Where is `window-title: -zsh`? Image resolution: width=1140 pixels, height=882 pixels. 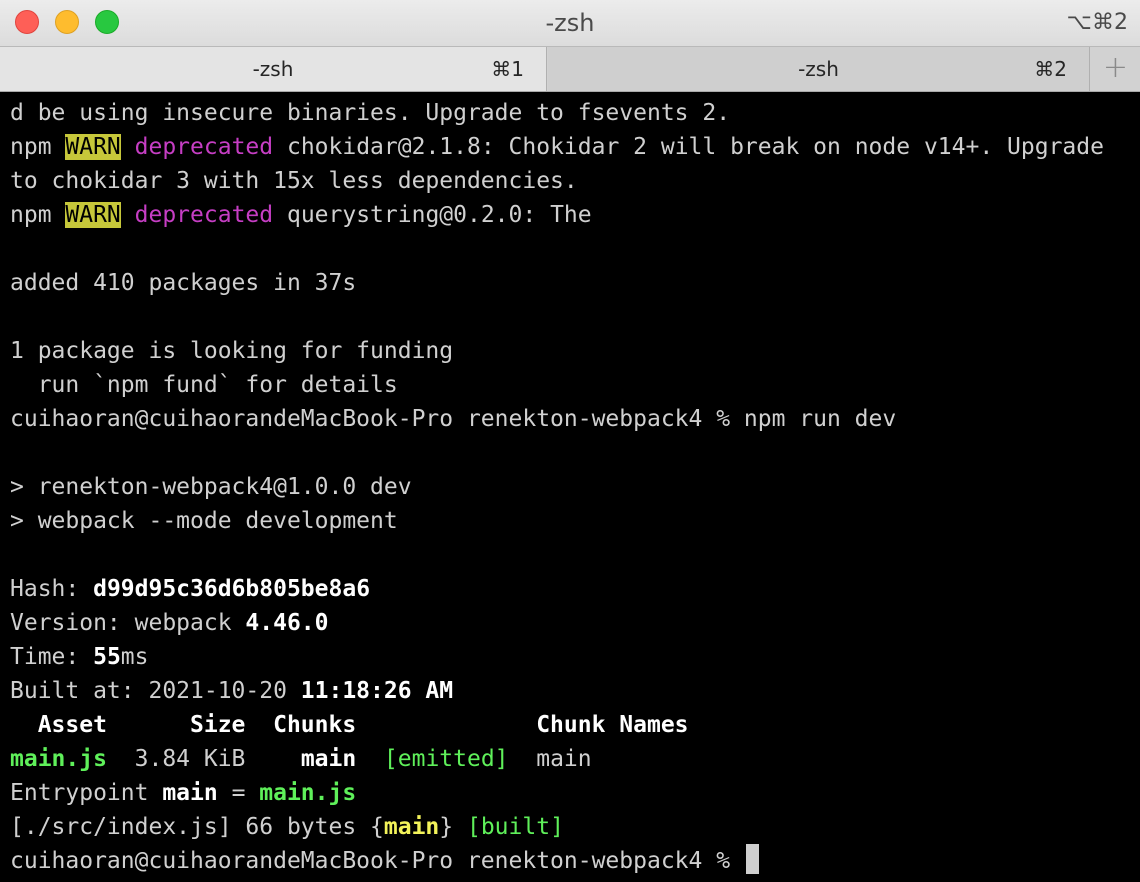
window-title: -zsh is located at coordinates (570, 23).